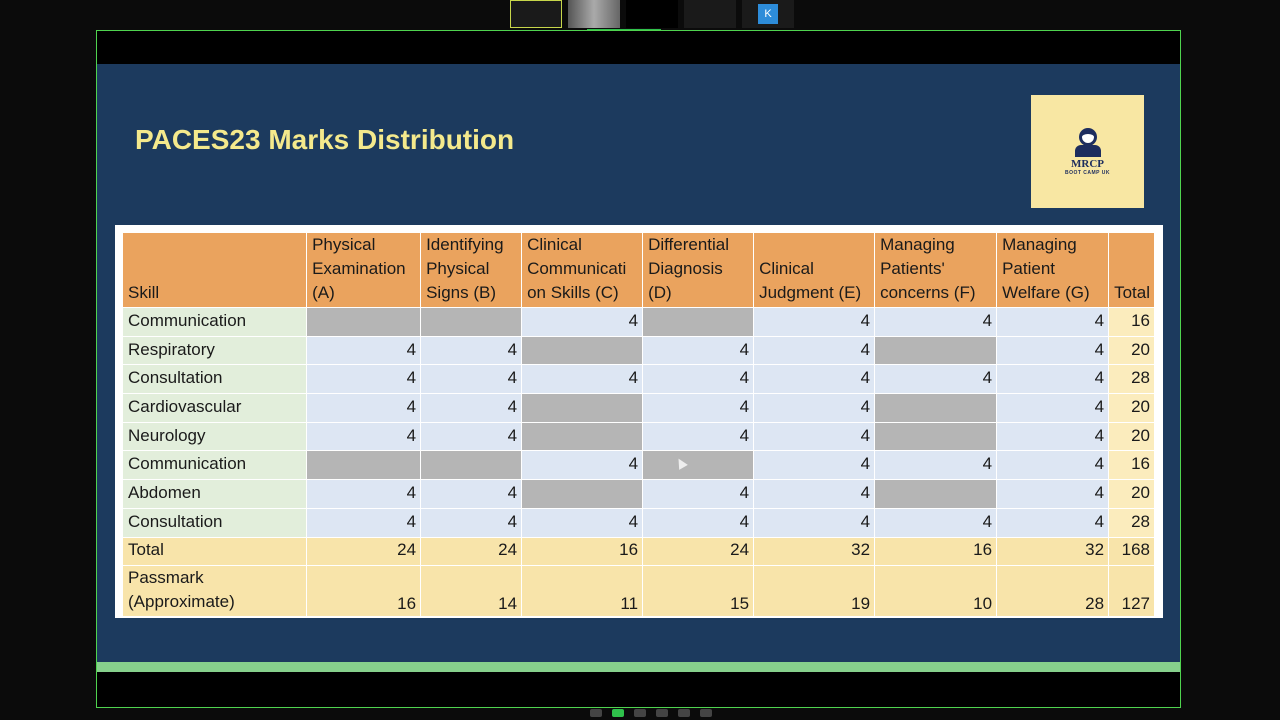 The width and height of the screenshot is (1280, 720). What do you see at coordinates (582, 270) in the screenshot?
I see `column-header: Clinical Communicati on Skills (C)` at bounding box center [582, 270].